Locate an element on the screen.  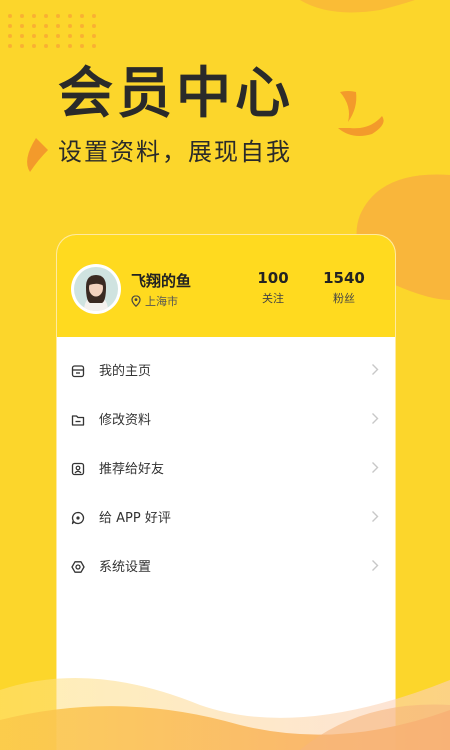
share-contact-icon is located at coordinates (78, 468).